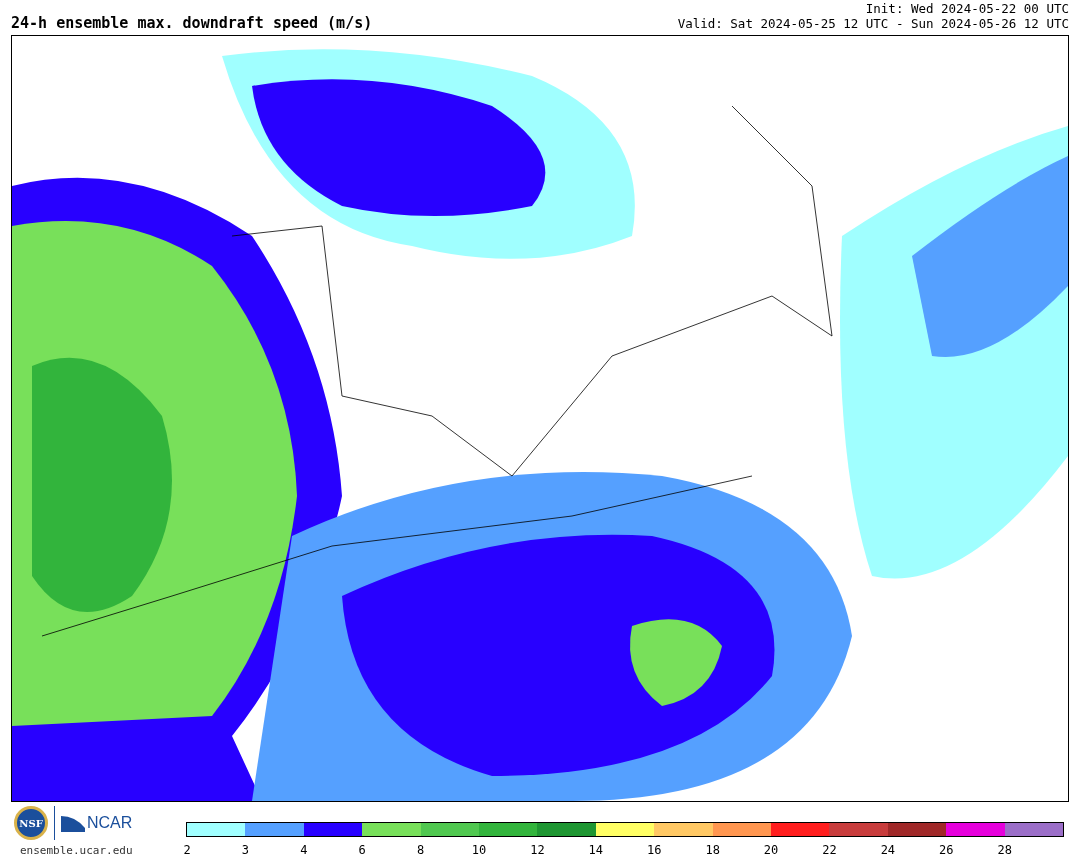 The image size is (1080, 865). Describe the element at coordinates (73, 823) in the screenshot. I see `swoosh-icon` at that location.